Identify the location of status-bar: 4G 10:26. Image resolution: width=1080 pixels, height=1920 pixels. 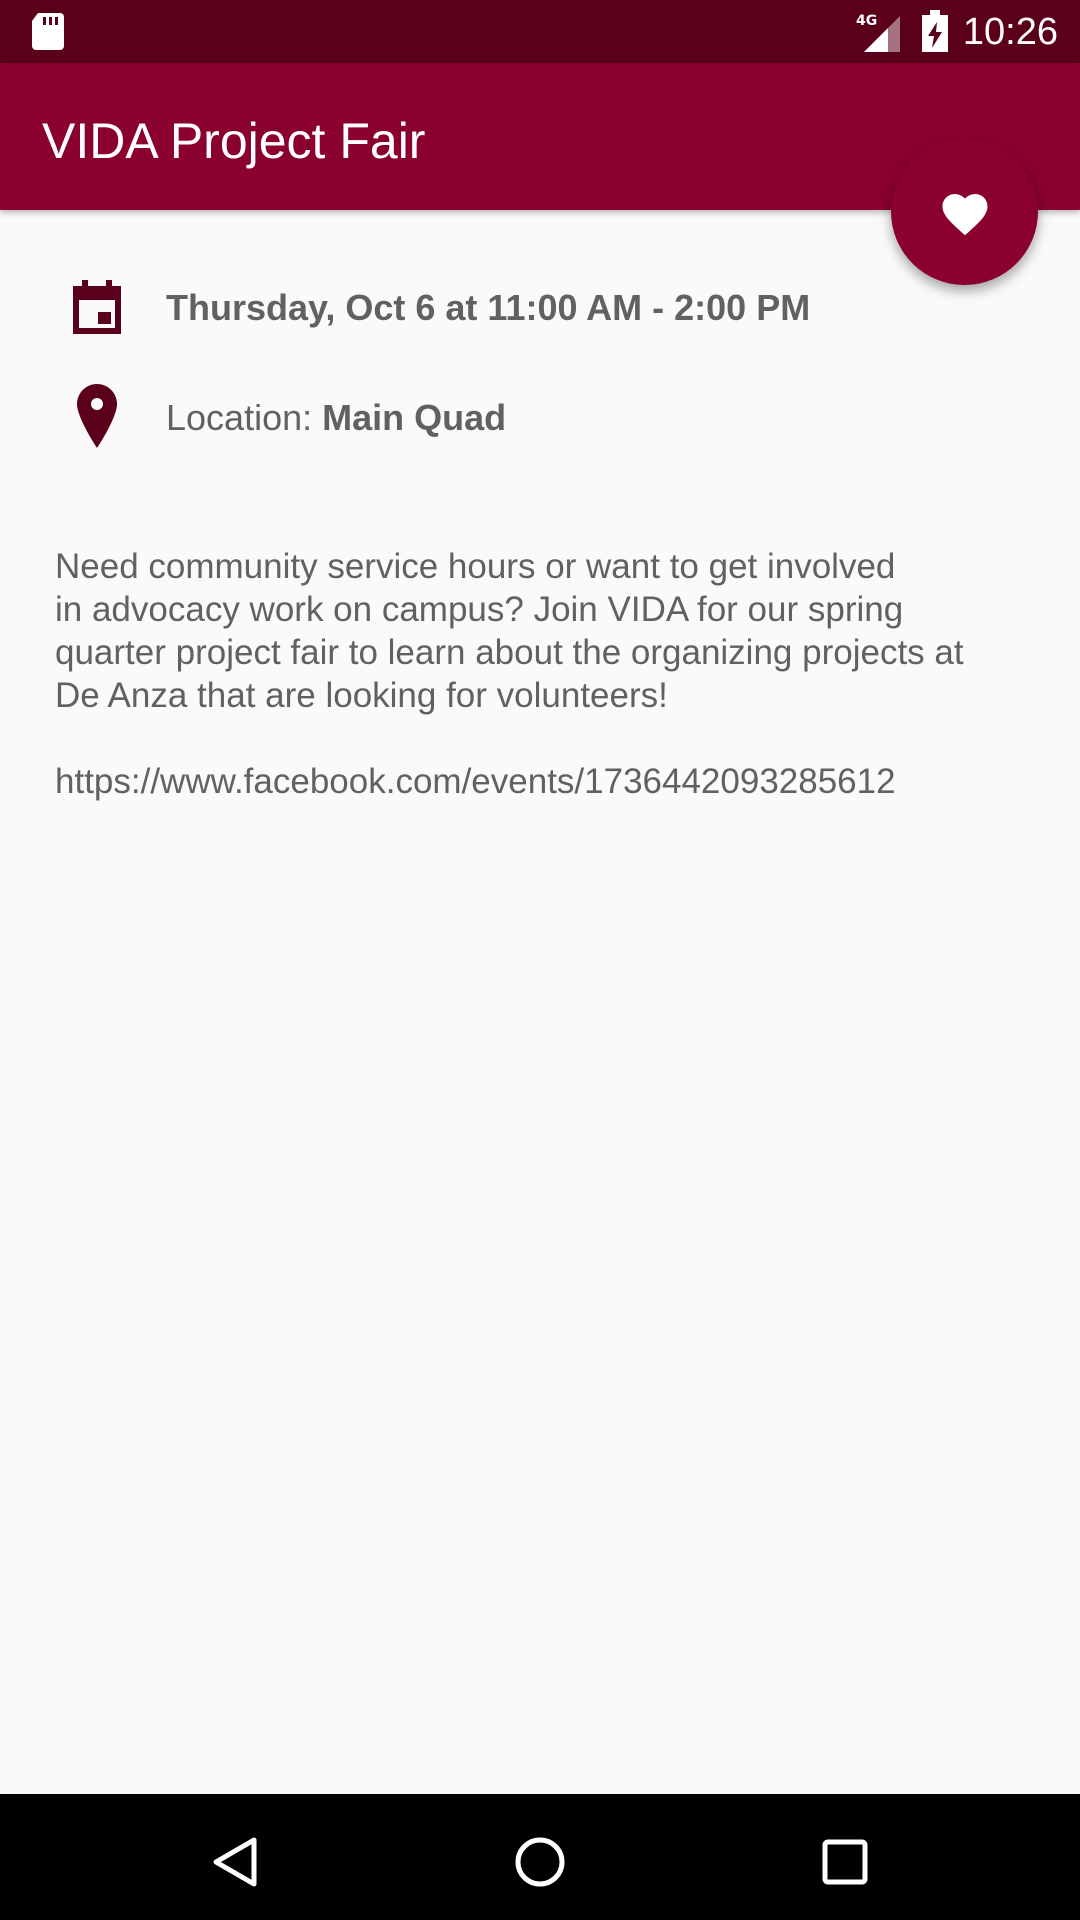
(540, 31).